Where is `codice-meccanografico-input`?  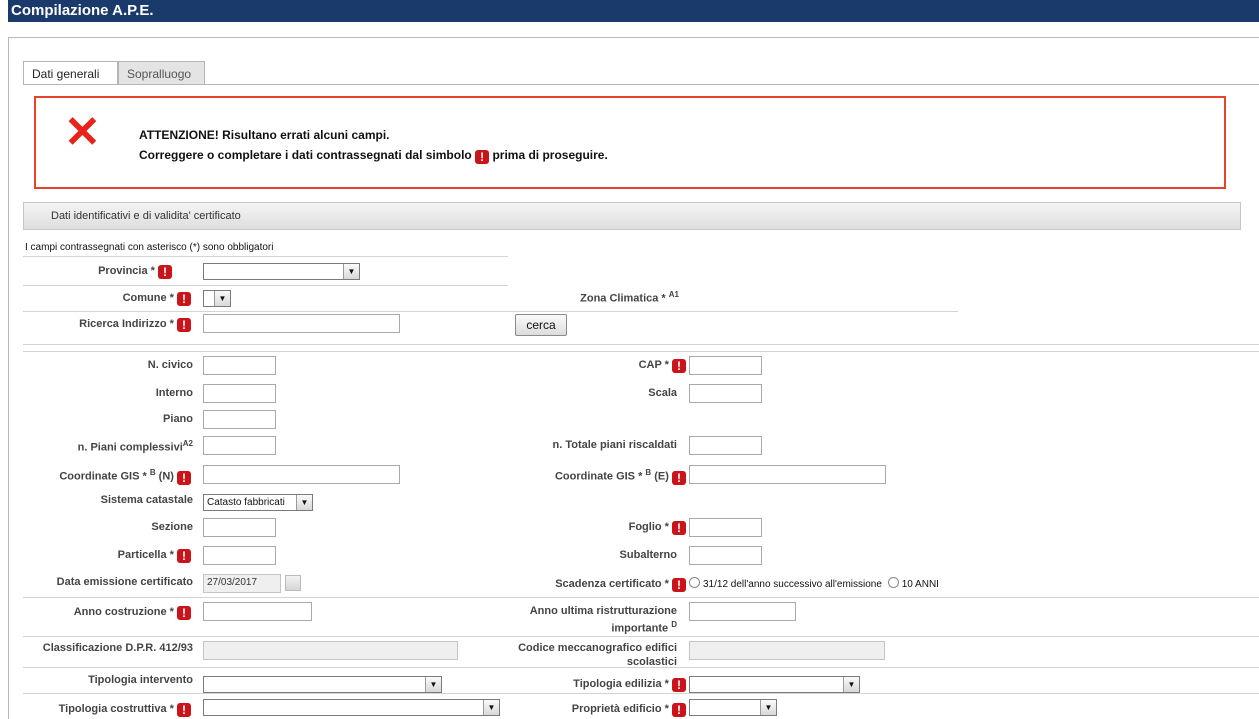 codice-meccanografico-input is located at coordinates (787, 650).